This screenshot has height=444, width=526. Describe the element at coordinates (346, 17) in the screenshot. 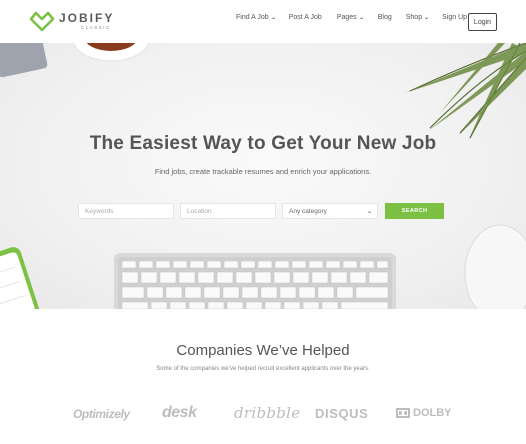

I see `nav-item-label: Pages` at that location.